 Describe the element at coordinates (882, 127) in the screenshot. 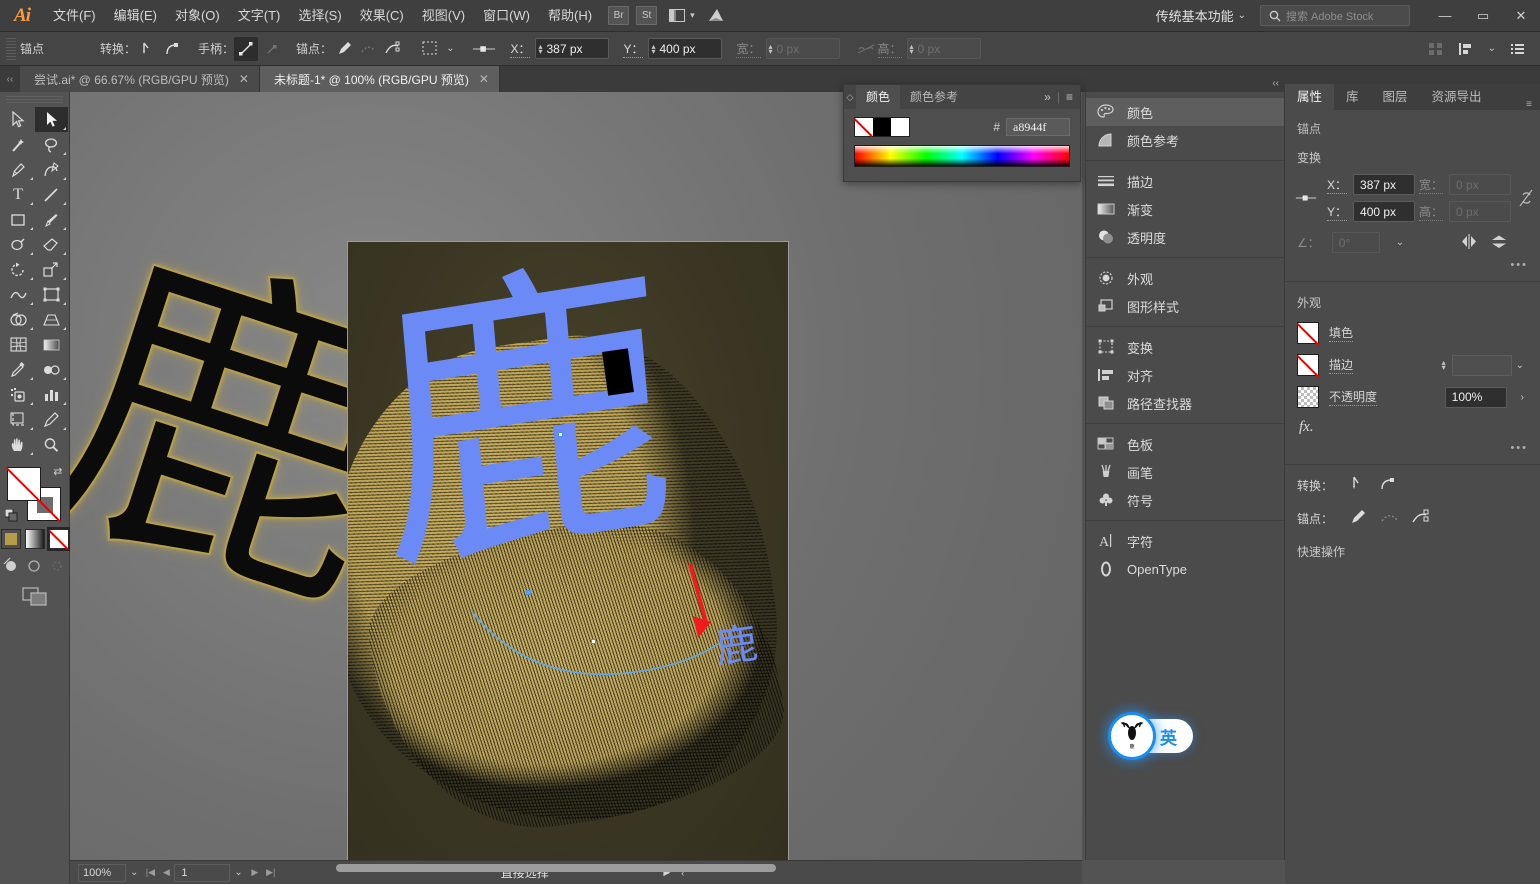

I see `color-swatch-black` at that location.